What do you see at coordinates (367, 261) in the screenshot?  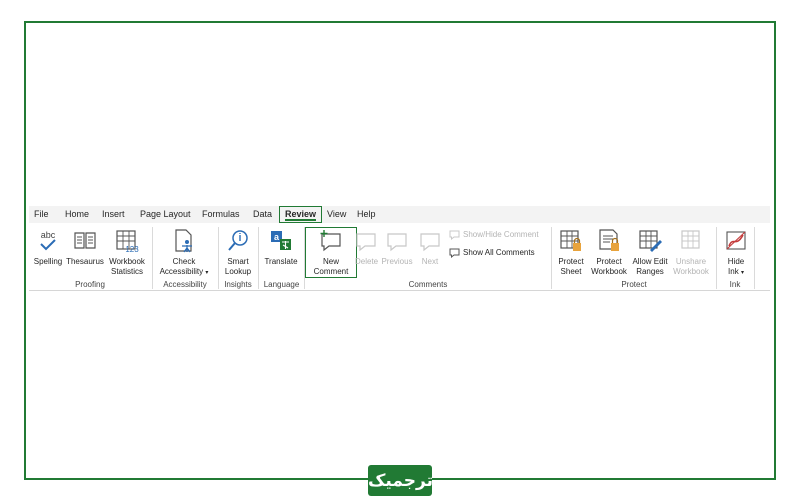 I see `delete-comment-label: Delete` at bounding box center [367, 261].